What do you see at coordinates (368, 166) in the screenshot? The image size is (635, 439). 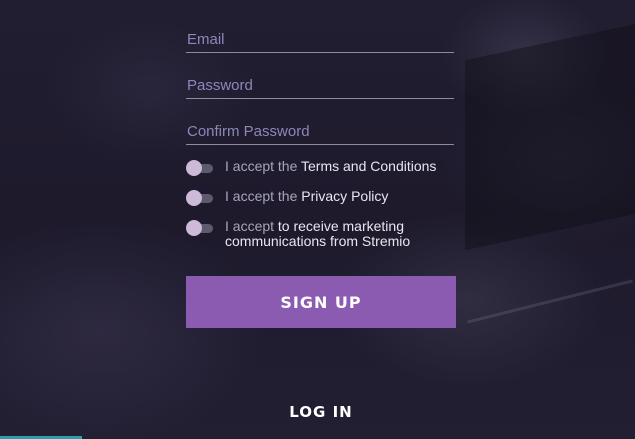 I see `terms-link: Terms and Conditions` at bounding box center [368, 166].